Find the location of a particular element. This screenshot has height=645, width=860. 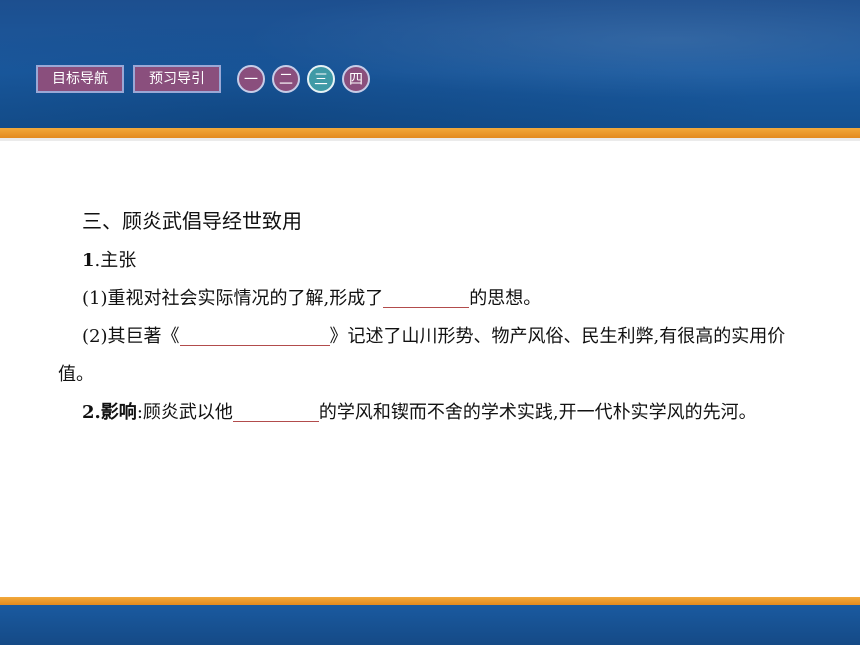

footer-accent-stripe is located at coordinates (430, 601).